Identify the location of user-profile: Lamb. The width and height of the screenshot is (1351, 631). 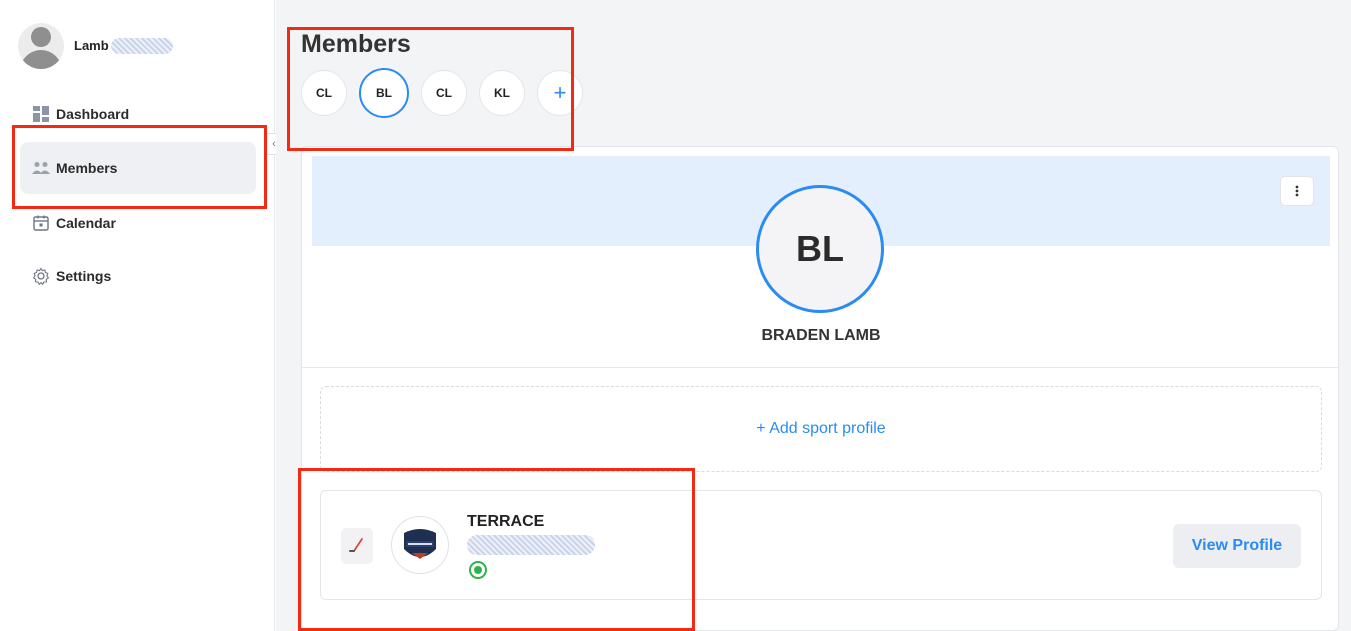
(95, 46).